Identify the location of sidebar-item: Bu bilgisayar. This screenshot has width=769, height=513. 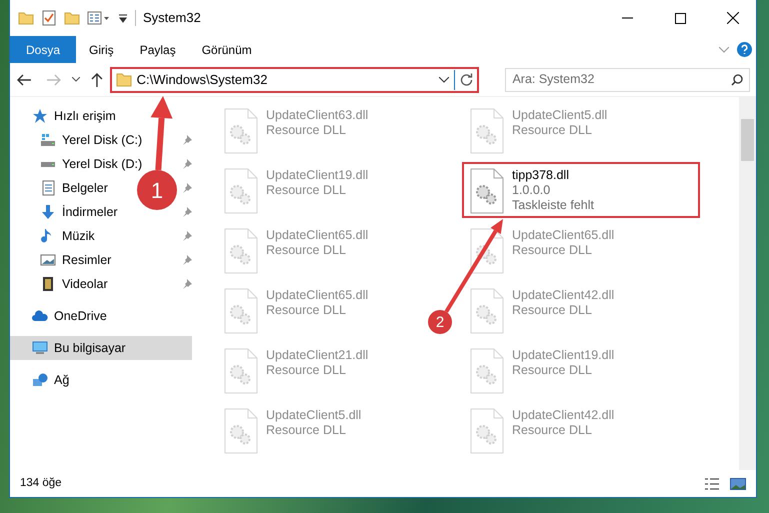
(101, 348).